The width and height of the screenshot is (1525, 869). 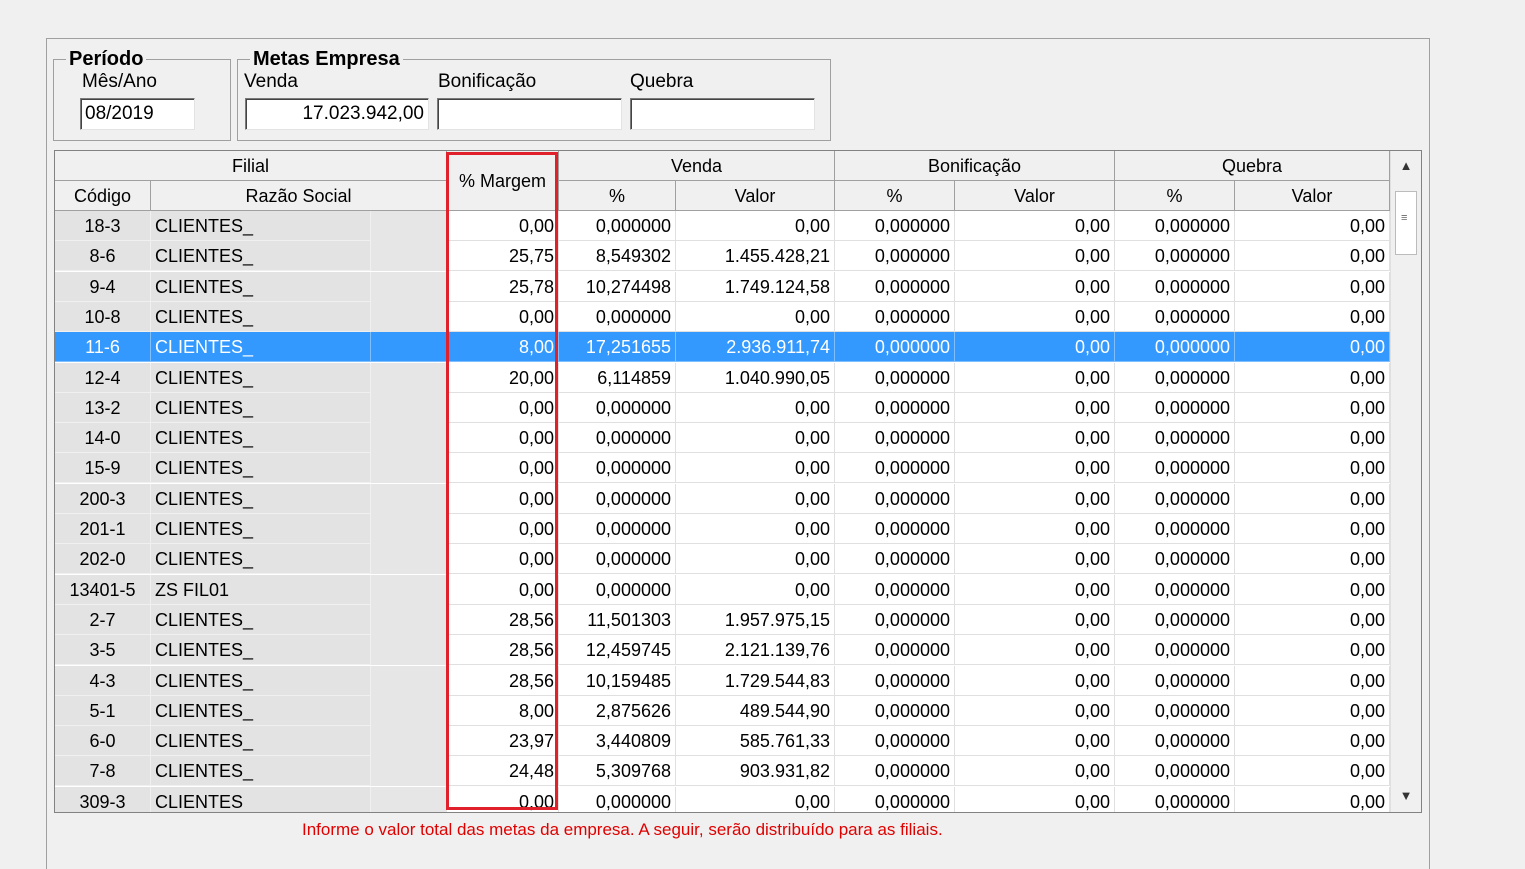 What do you see at coordinates (103, 226) in the screenshot?
I see `cell-codigo: 18-3` at bounding box center [103, 226].